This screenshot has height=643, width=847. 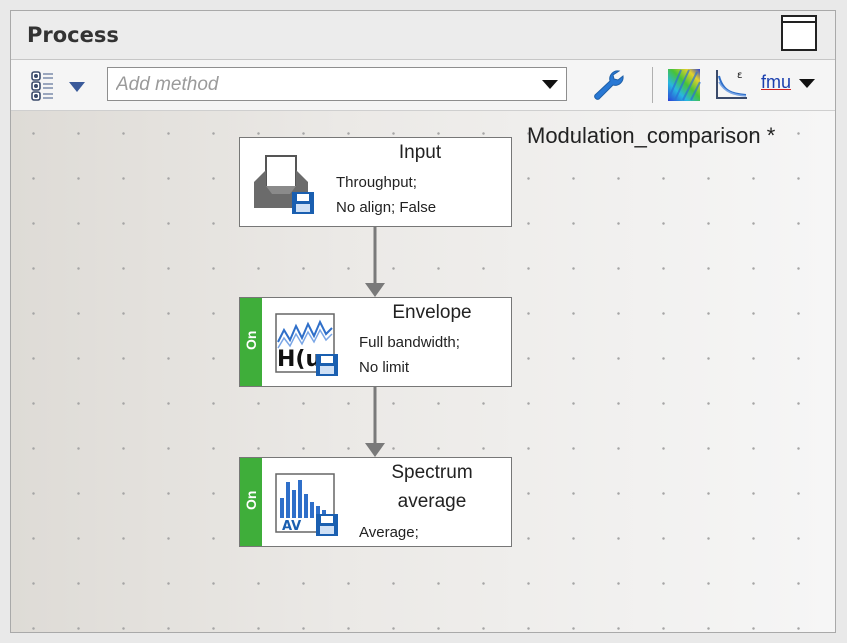 I want to click on node-spectrum-title-line-2: average, so click(x=432, y=501).